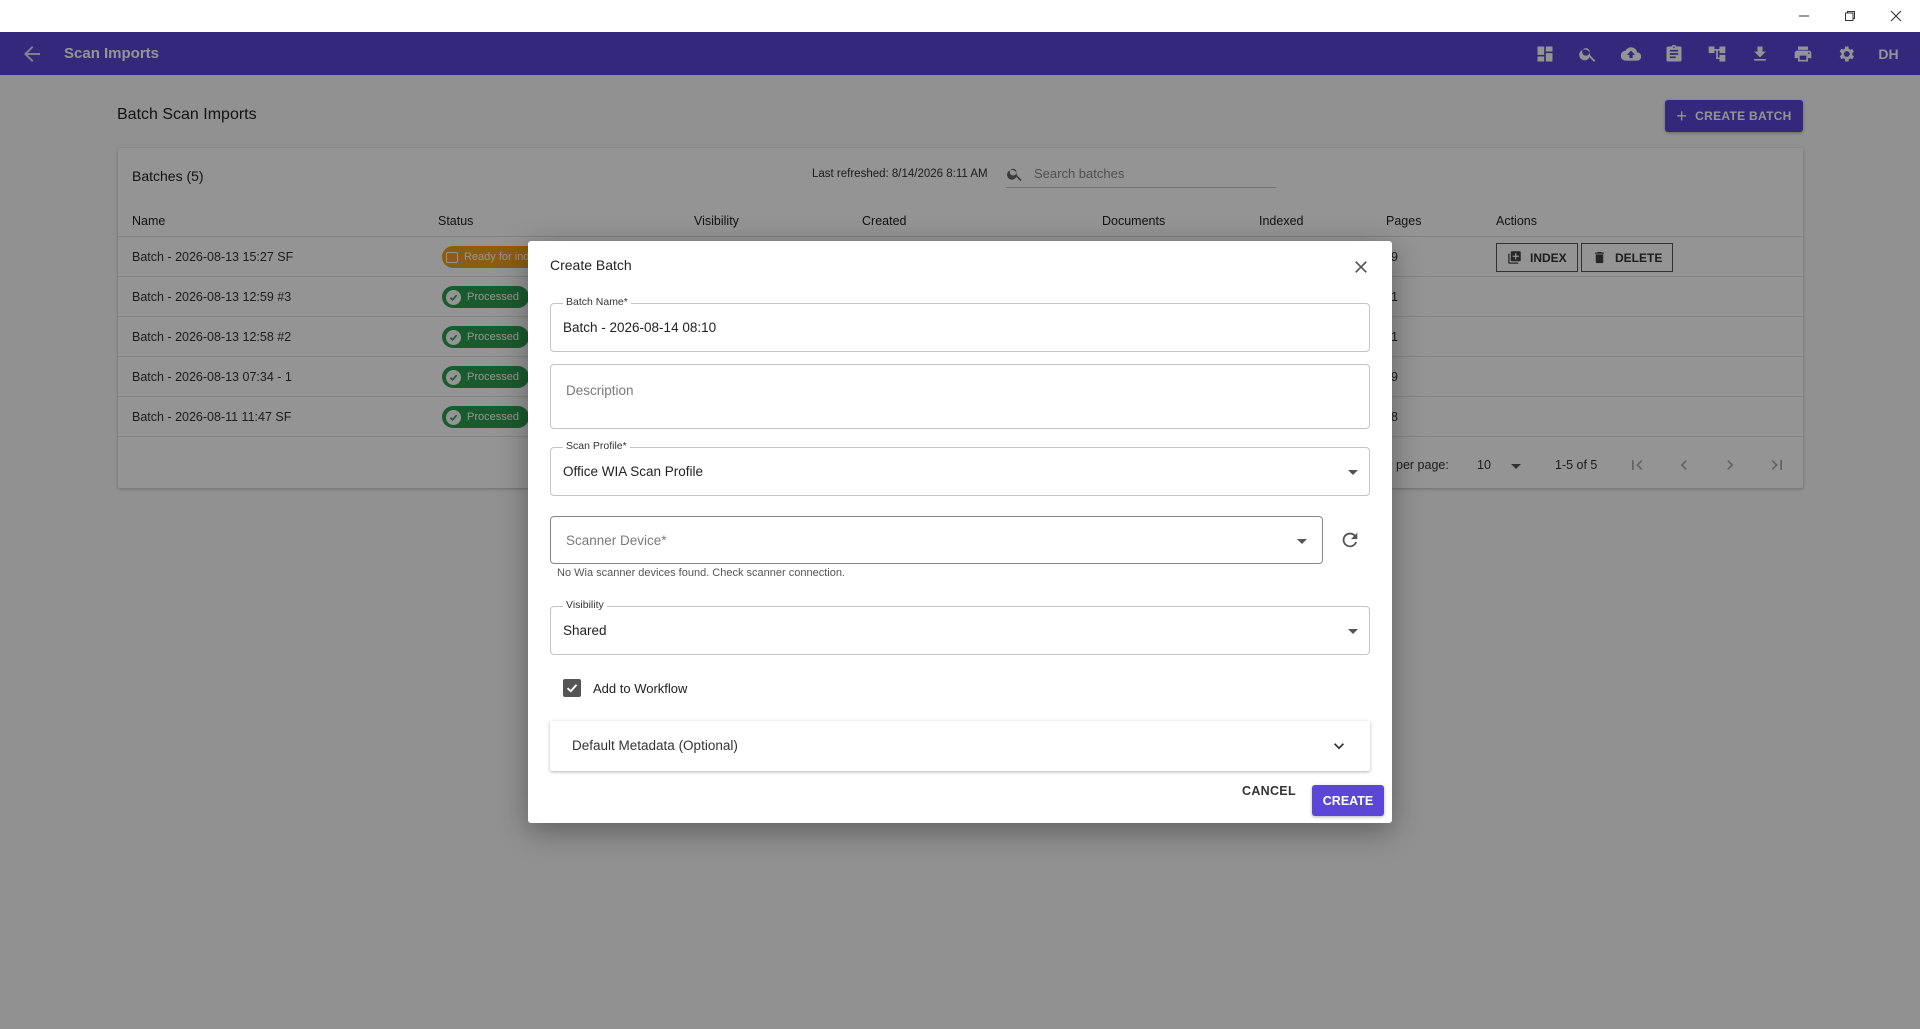  What do you see at coordinates (639, 327) in the screenshot?
I see `batch-name-input: Batch - 2026-08-14 08:10` at bounding box center [639, 327].